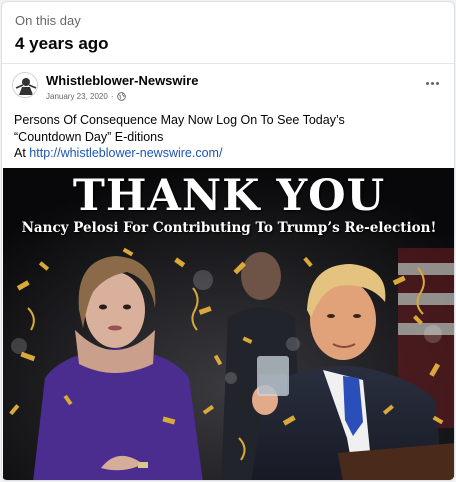 Image resolution: width=456 pixels, height=482 pixels. I want to click on memory-years-ago: 4 years ago, so click(62, 43).